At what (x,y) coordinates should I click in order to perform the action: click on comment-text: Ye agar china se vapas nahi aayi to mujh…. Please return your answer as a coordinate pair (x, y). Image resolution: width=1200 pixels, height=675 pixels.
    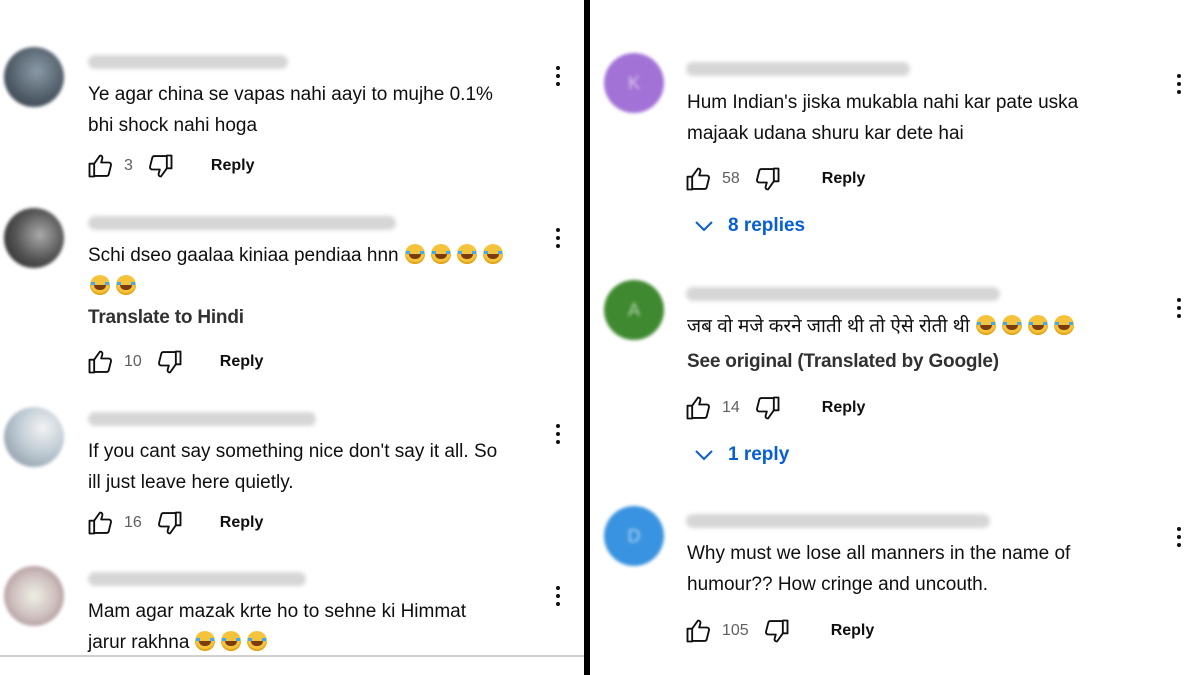
    Looking at the image, I should click on (290, 110).